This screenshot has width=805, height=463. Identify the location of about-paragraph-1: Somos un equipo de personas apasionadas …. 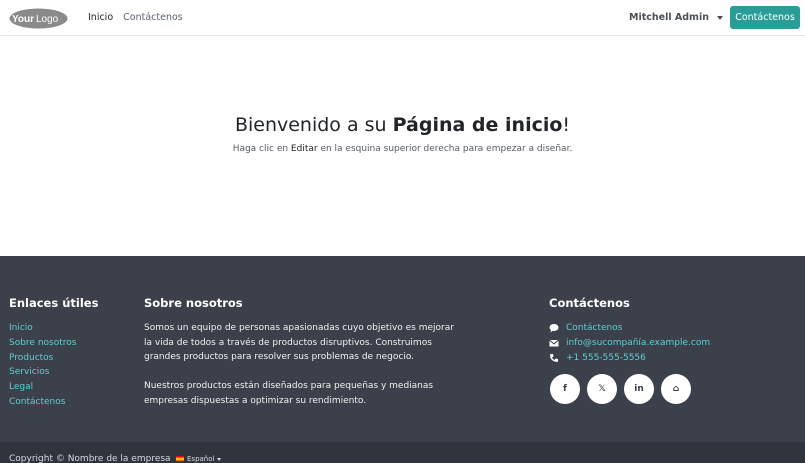
(299, 343).